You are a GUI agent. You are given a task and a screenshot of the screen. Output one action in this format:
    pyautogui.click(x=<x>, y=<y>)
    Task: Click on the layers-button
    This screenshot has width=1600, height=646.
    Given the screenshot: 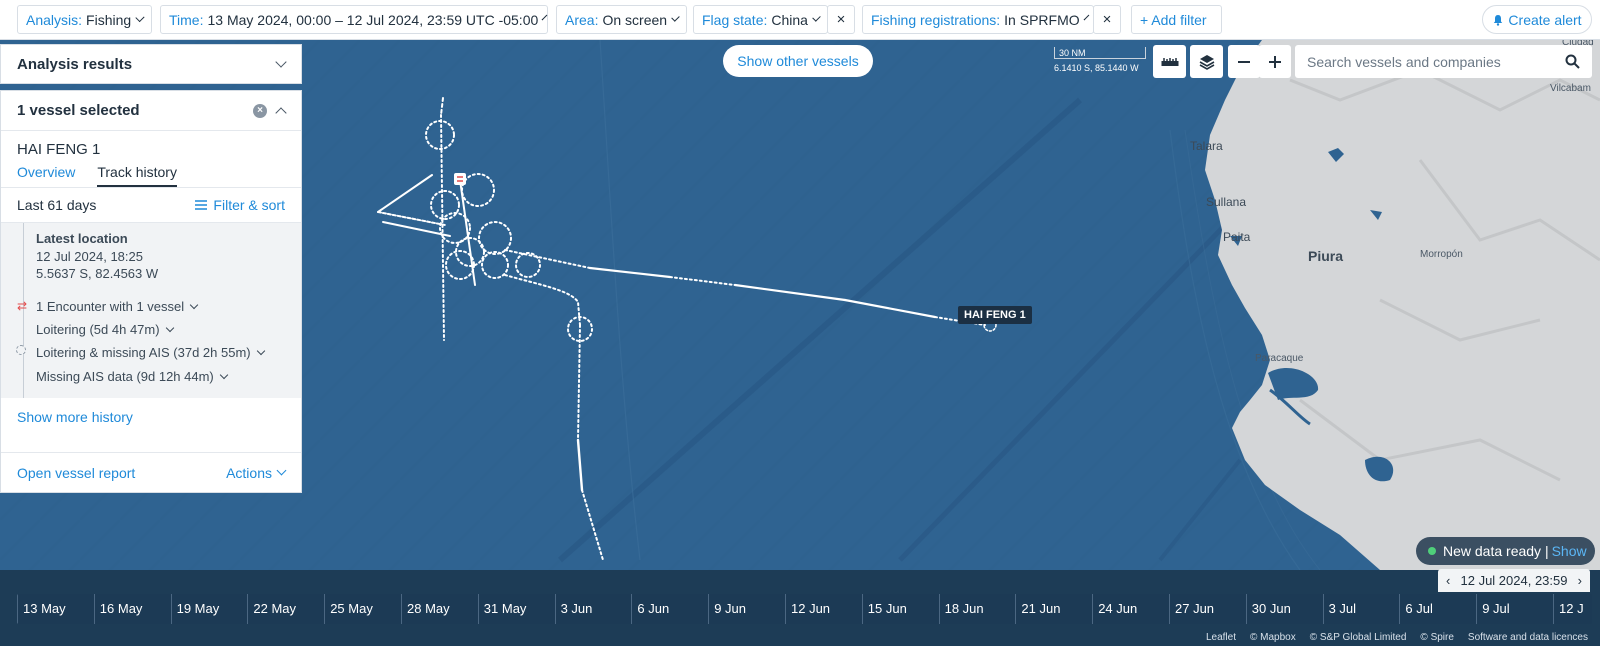 What is the action you would take?
    pyautogui.click(x=1206, y=61)
    